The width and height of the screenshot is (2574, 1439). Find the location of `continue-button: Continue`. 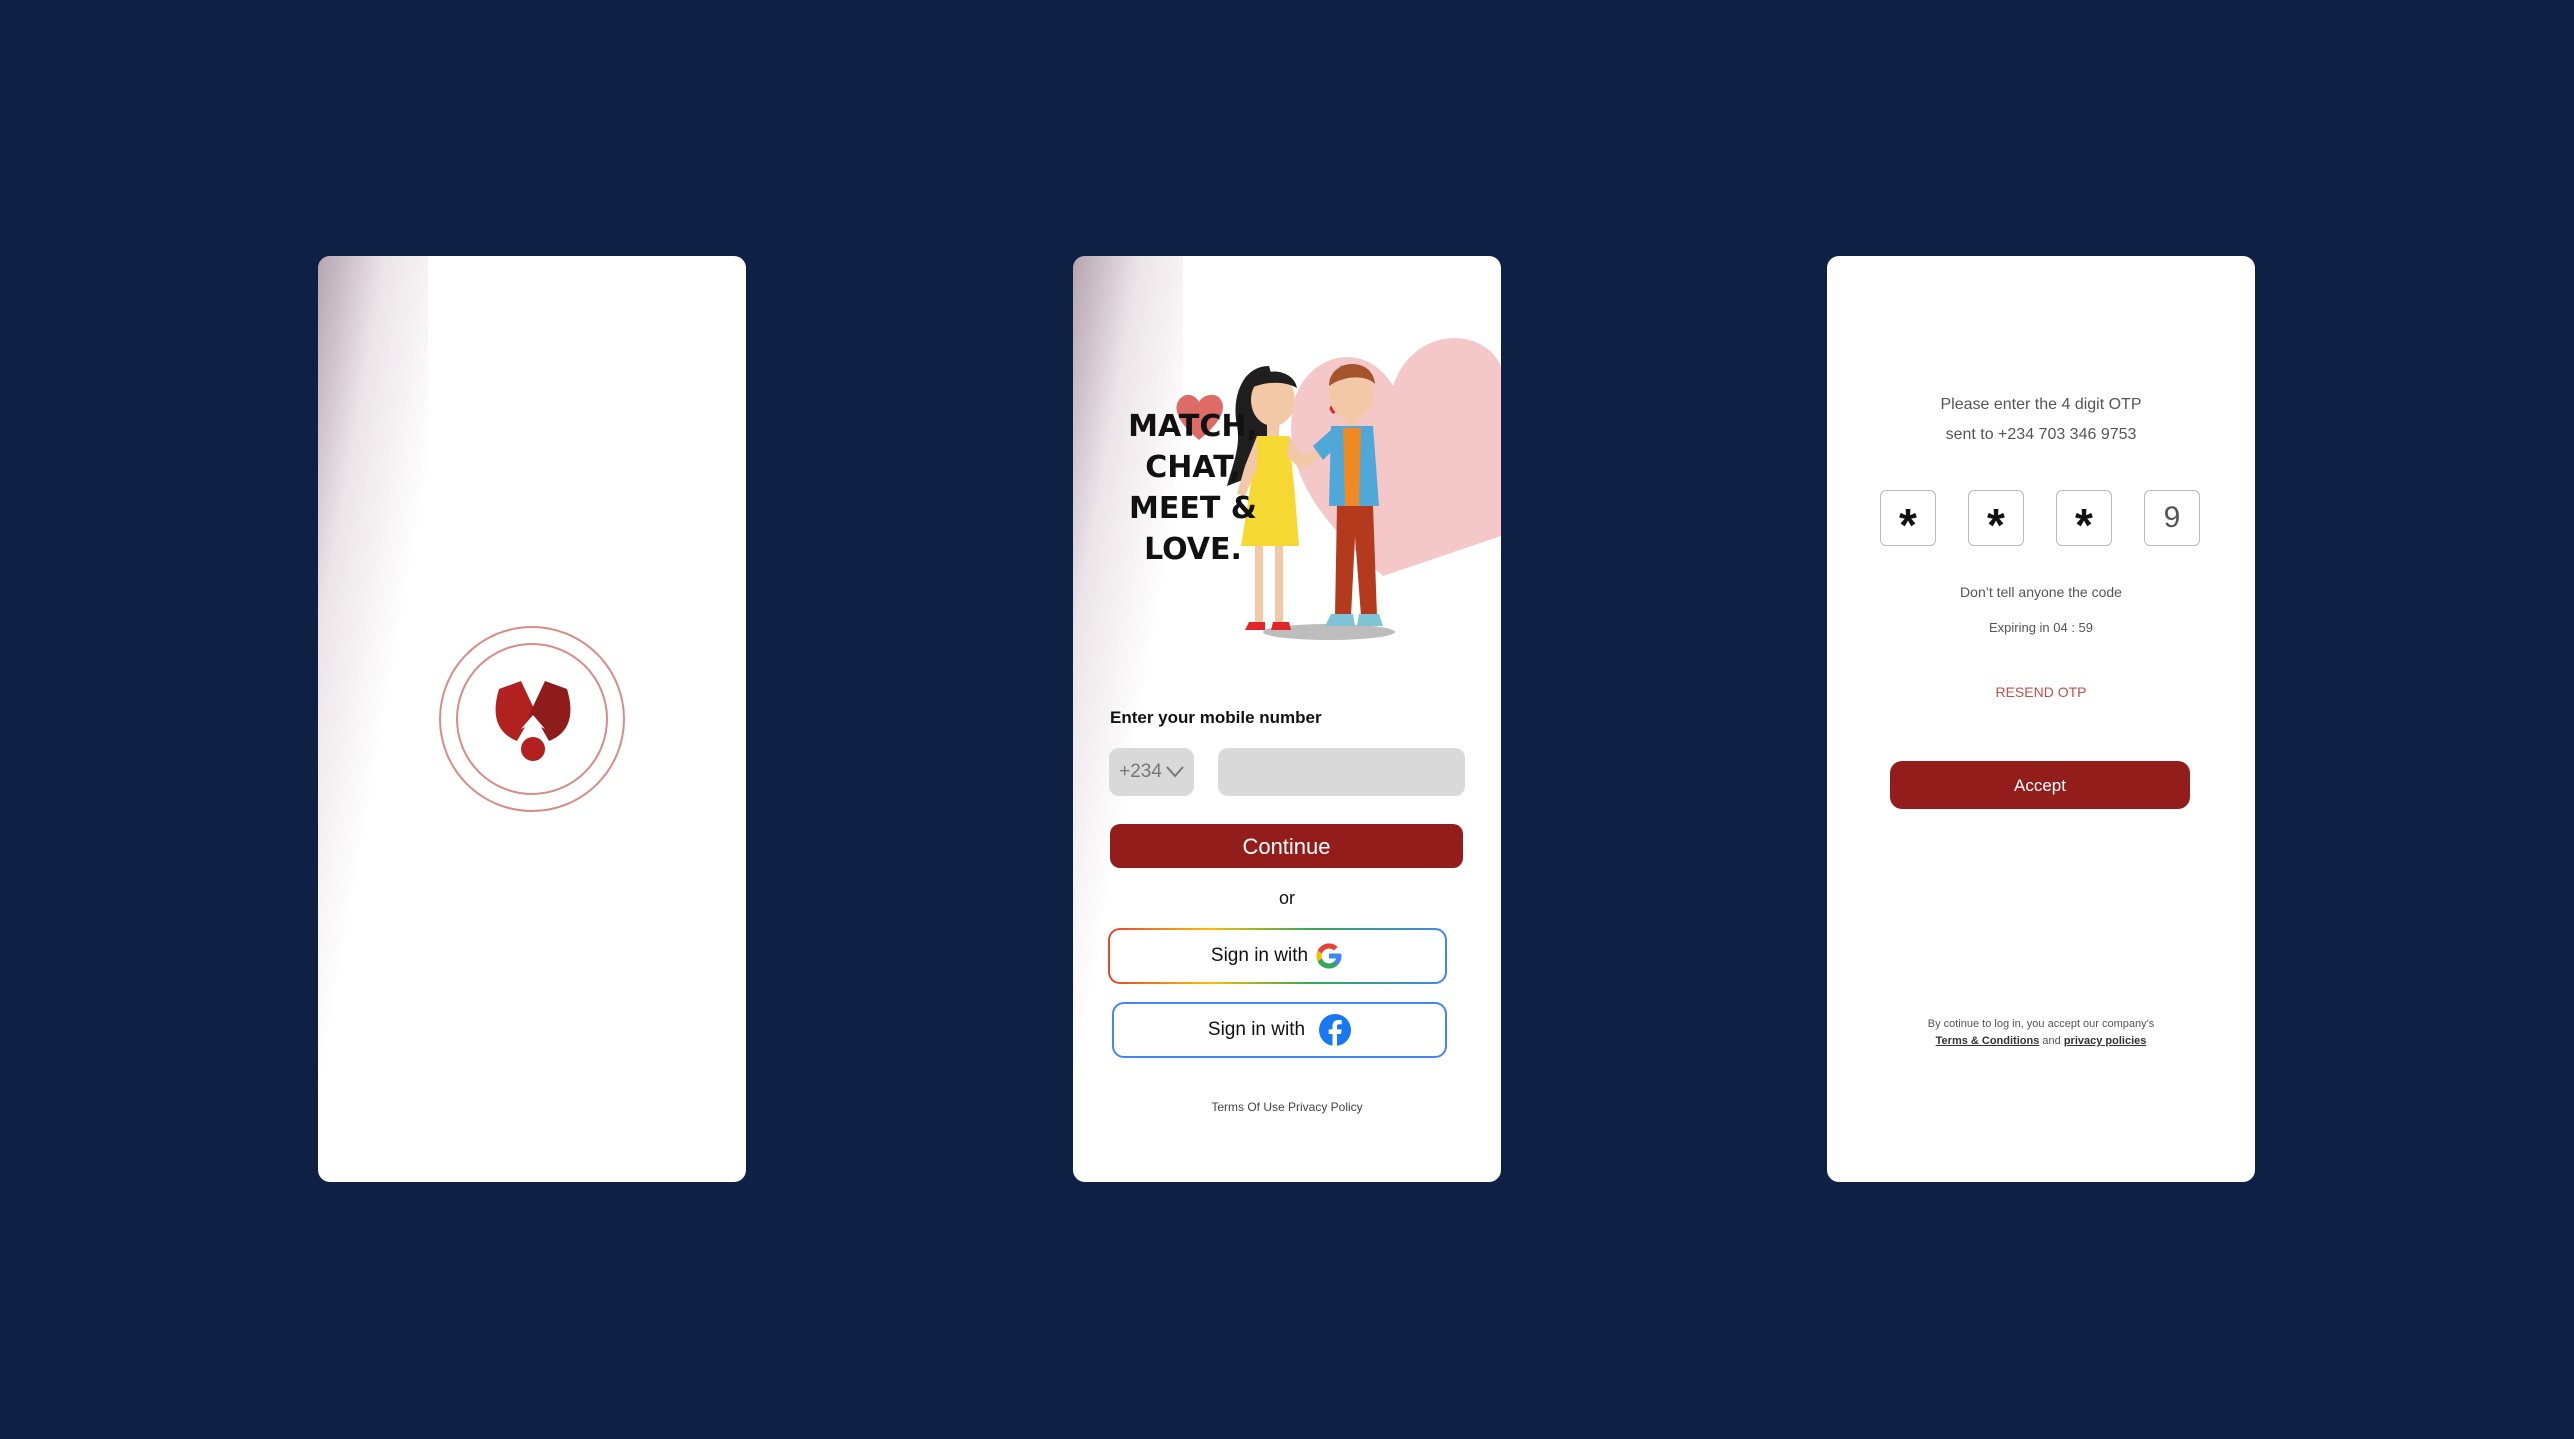

continue-button: Continue is located at coordinates (1286, 846).